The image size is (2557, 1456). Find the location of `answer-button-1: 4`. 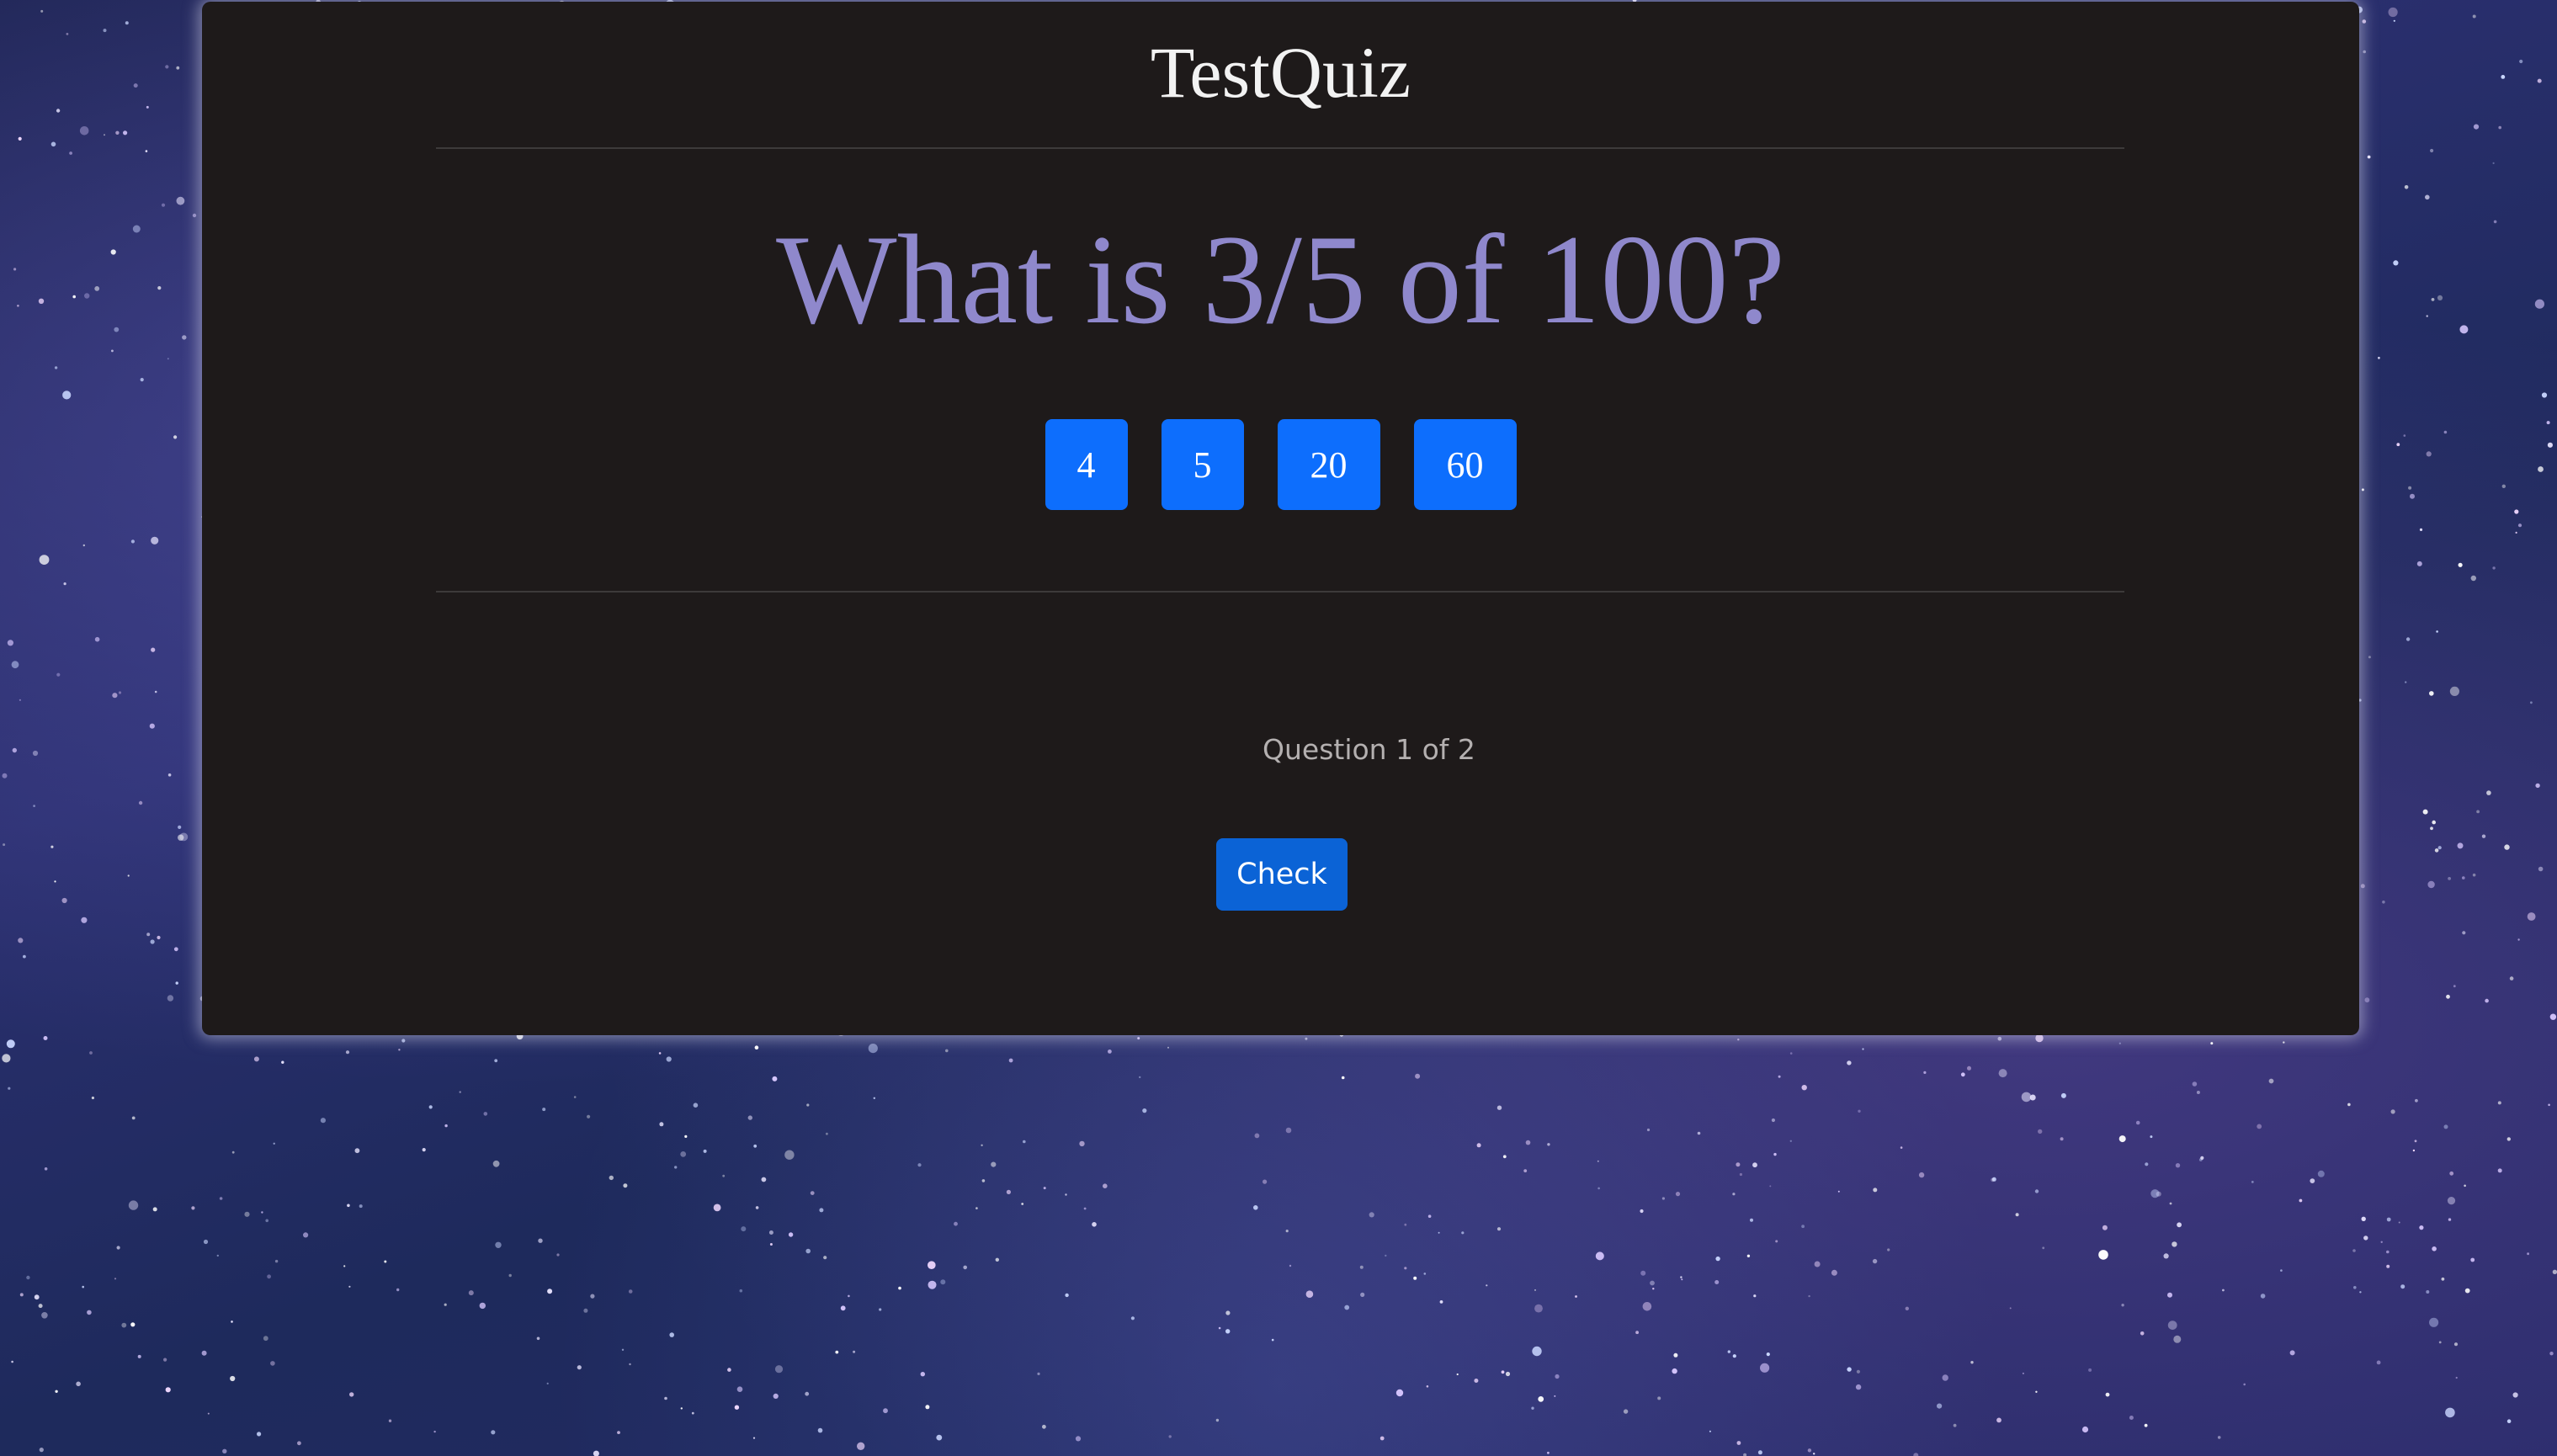

answer-button-1: 4 is located at coordinates (1086, 465).